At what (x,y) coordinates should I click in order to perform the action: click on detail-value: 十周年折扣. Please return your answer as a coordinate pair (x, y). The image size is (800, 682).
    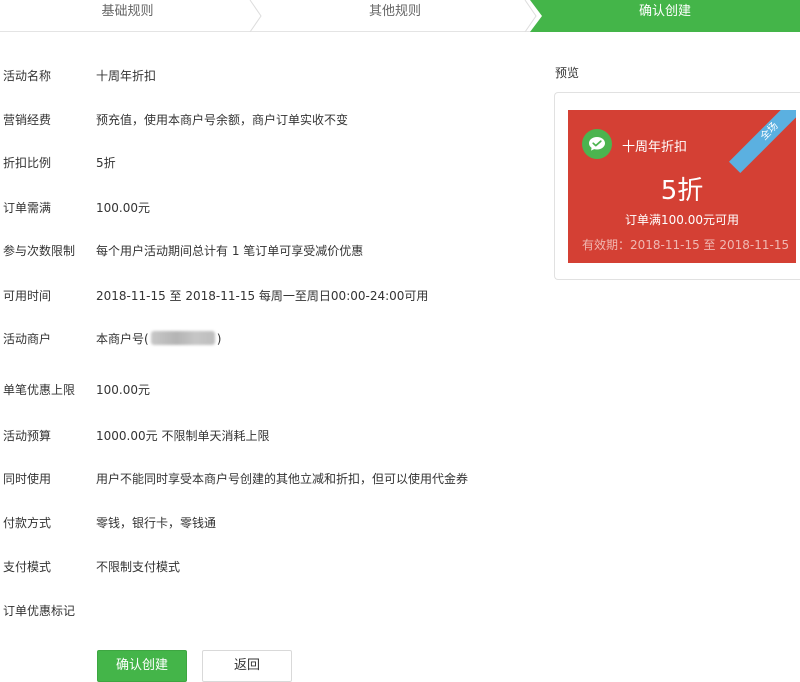
    Looking at the image, I should click on (126, 76).